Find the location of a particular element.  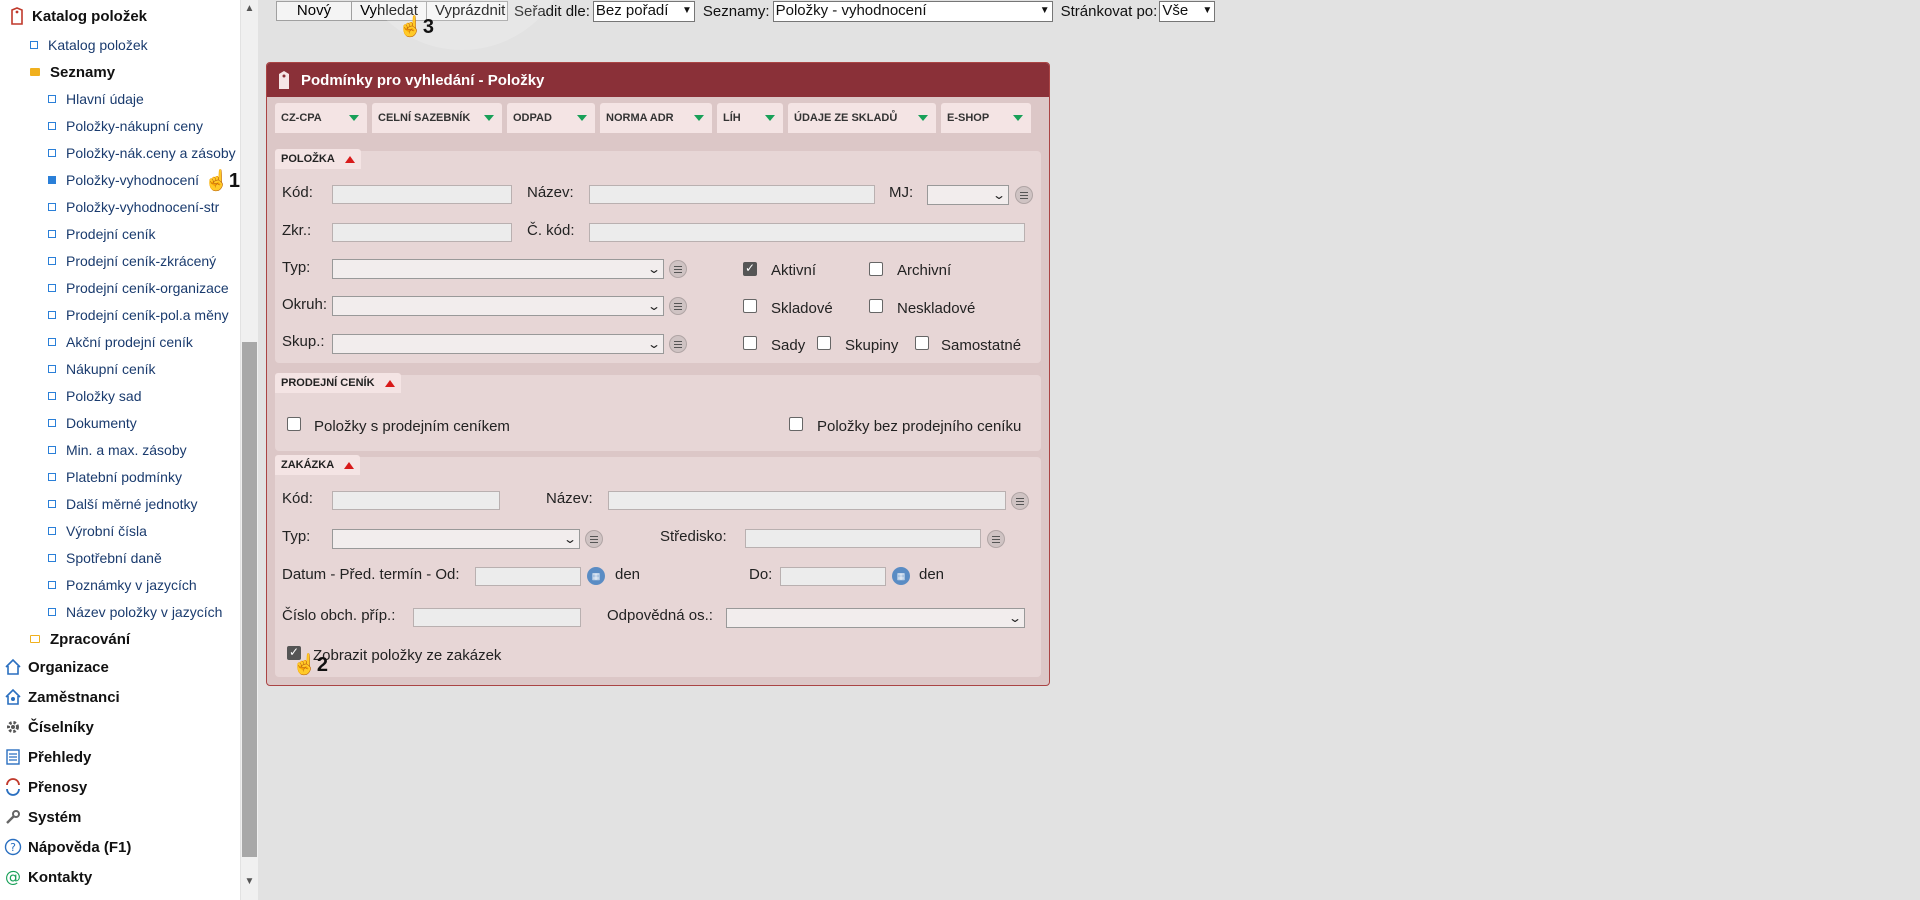

neskladove-checkbox is located at coordinates (876, 306).